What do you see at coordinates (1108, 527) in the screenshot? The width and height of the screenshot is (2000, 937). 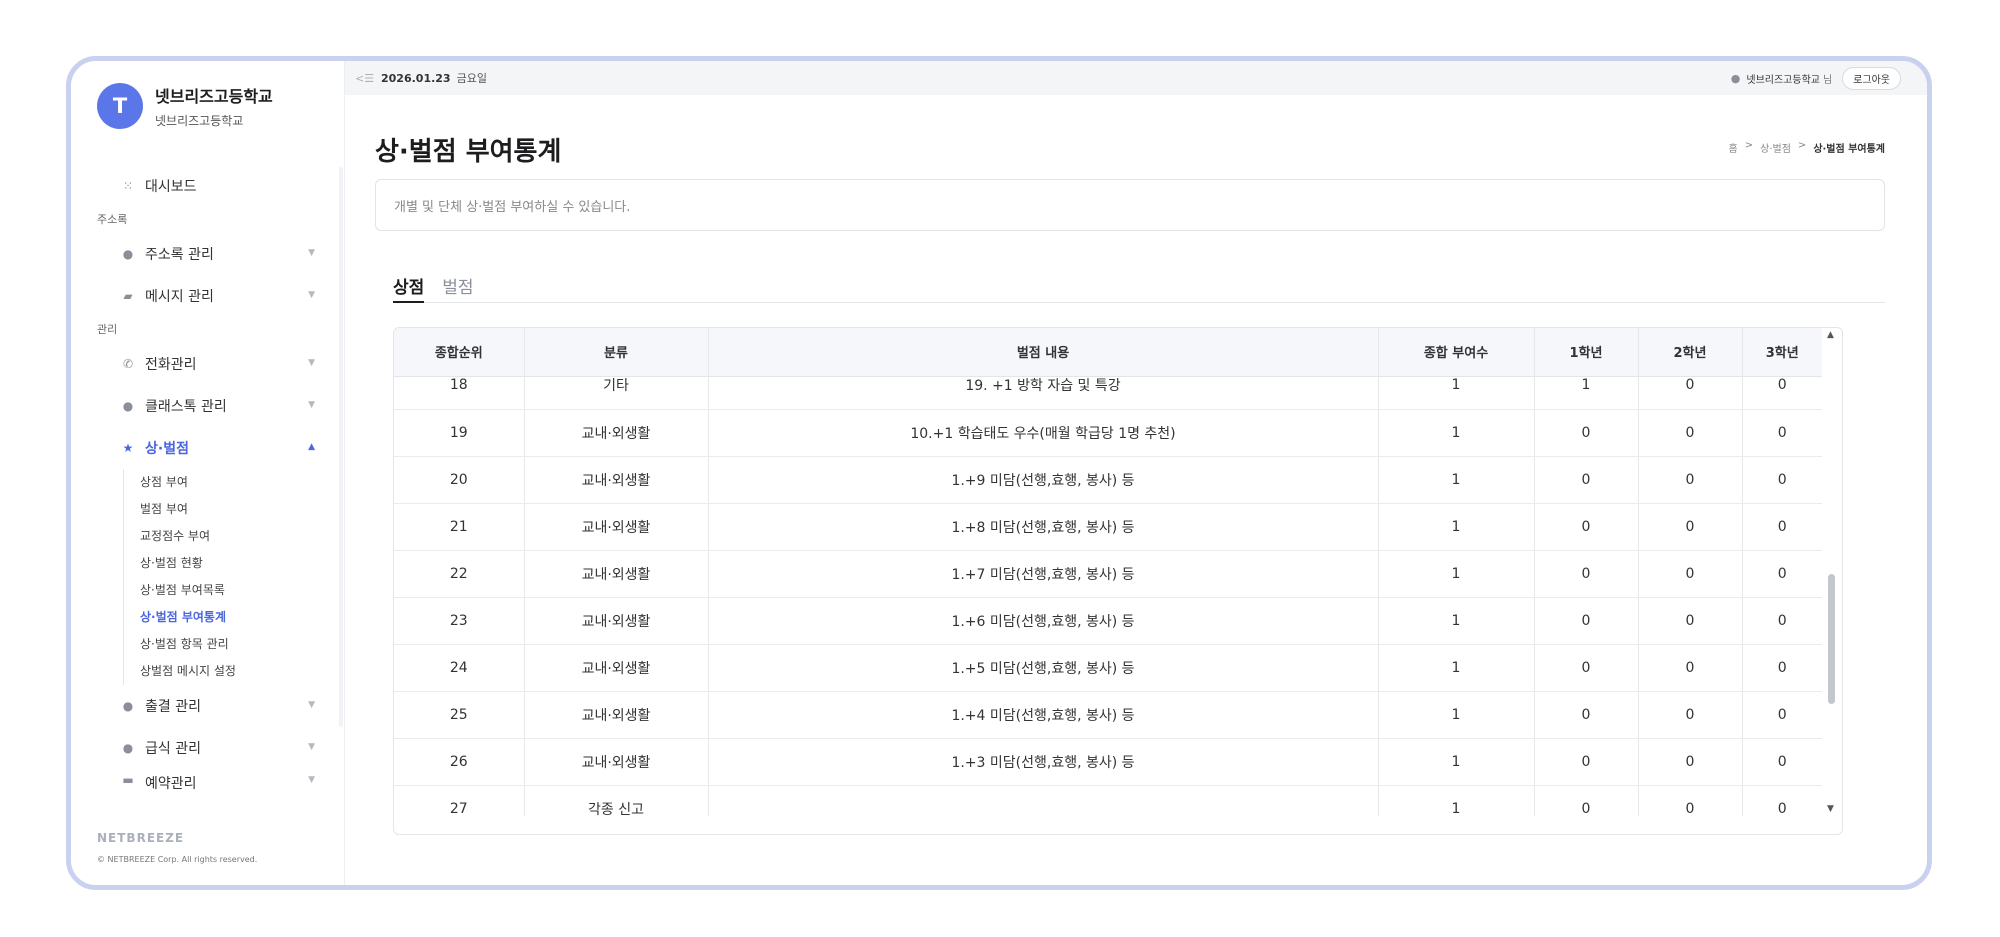 I see `table-row: 21 교내·외생활 1.+8 미담(선행,효행, 봉사) 등1000` at bounding box center [1108, 527].